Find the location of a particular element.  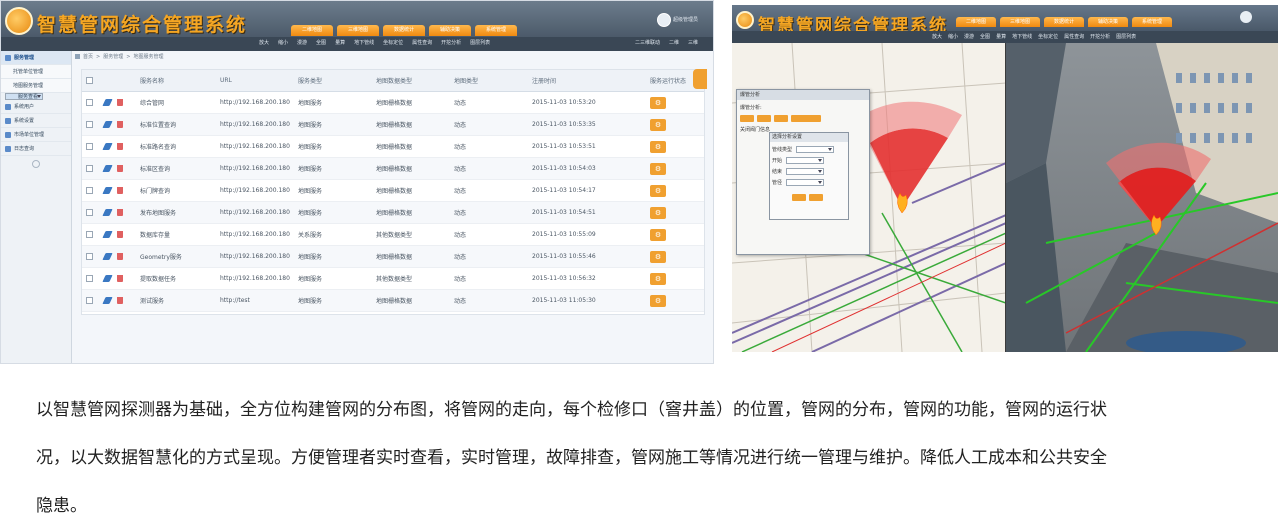

tool-excavation: 开挖分析 is located at coordinates (451, 42).